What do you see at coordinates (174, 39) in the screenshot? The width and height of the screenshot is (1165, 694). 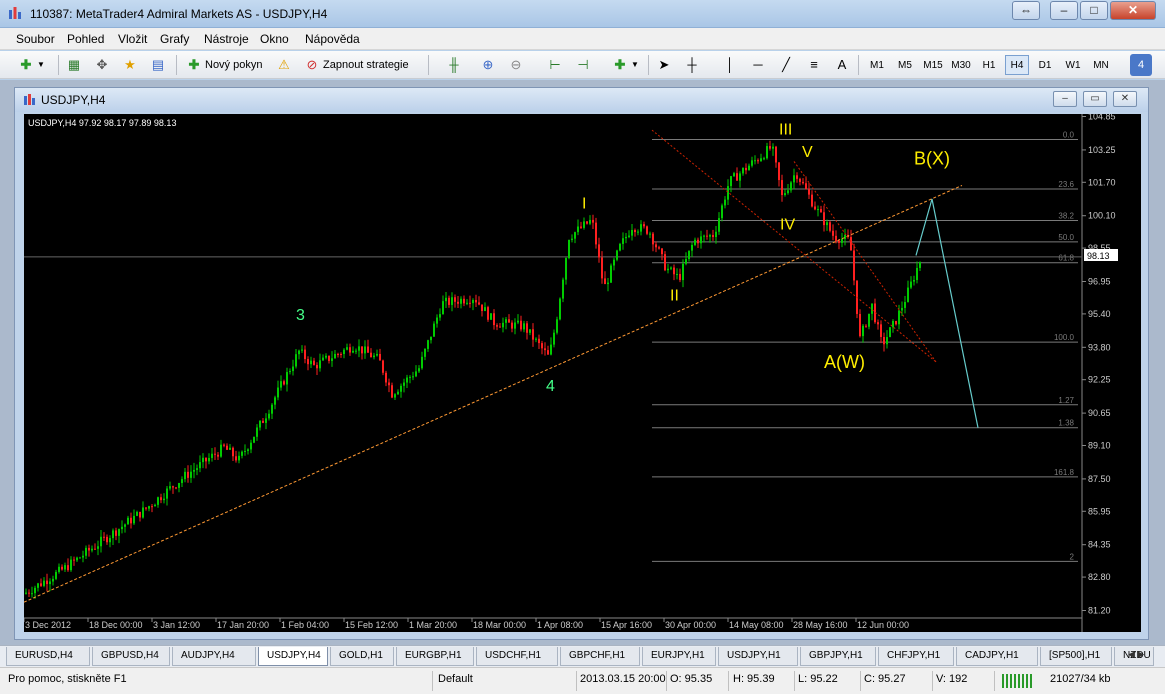 I see `menu-charts: Grafy` at bounding box center [174, 39].